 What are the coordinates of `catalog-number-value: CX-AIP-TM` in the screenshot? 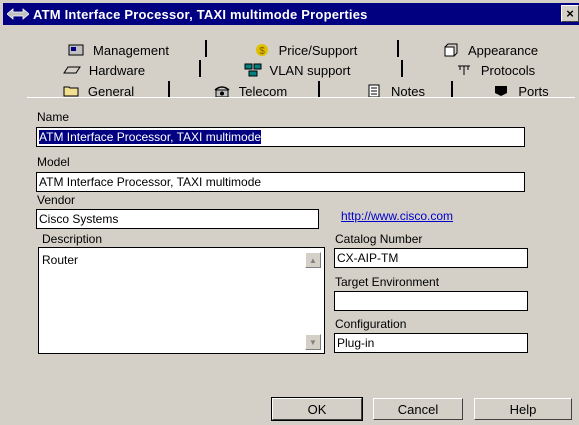 It's located at (368, 258).